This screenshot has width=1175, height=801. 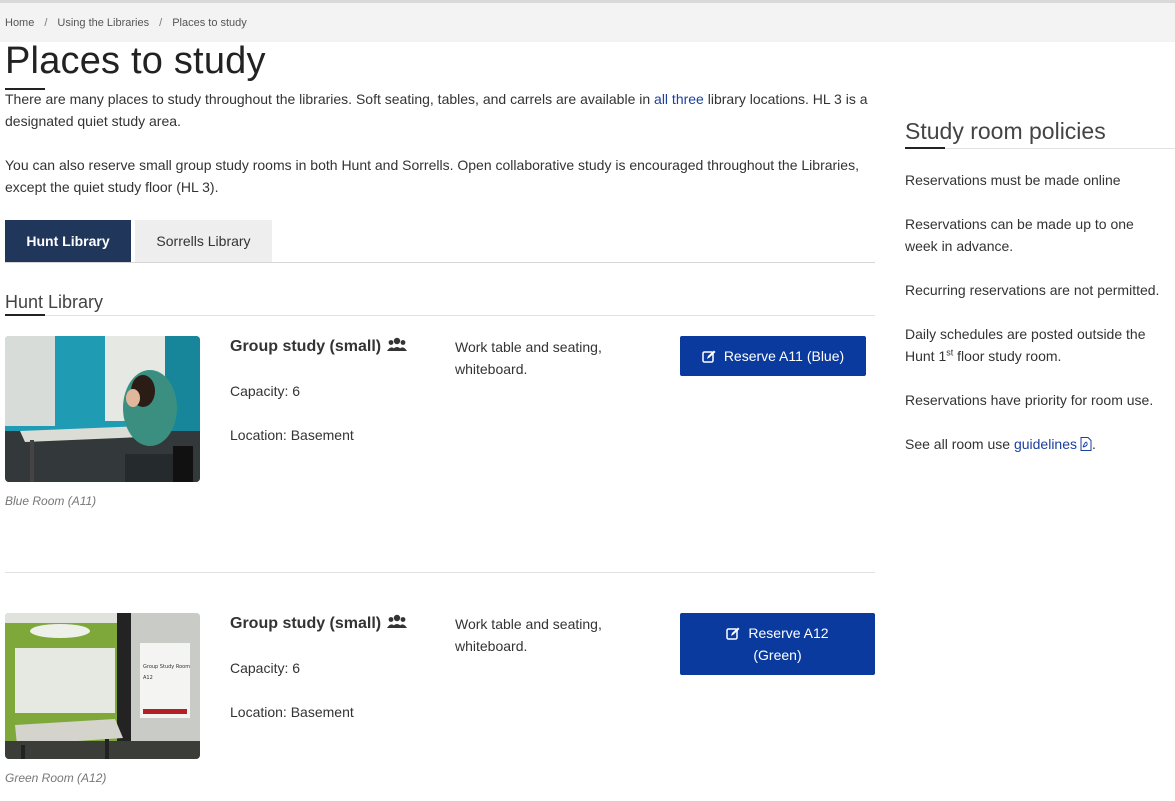 What do you see at coordinates (103, 23) in the screenshot?
I see `breadcrumb-using-libraries: Using the Libraries` at bounding box center [103, 23].